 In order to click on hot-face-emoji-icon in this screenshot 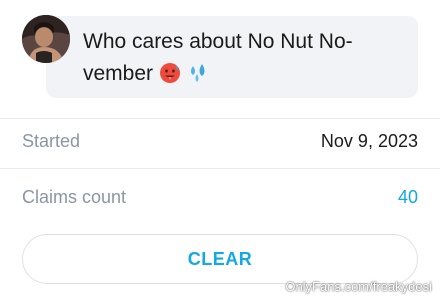, I will do `click(170, 73)`.